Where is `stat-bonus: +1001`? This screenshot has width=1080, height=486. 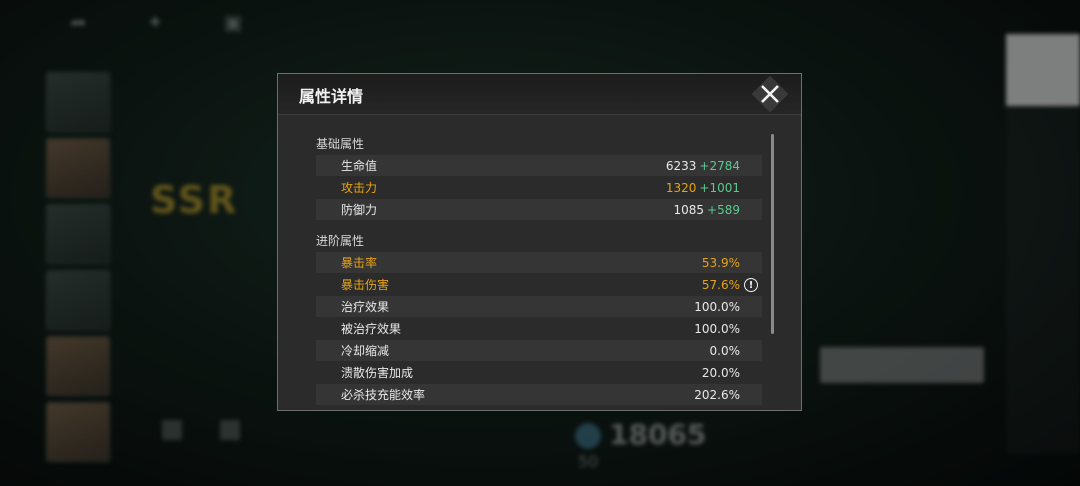 stat-bonus: +1001 is located at coordinates (719, 187).